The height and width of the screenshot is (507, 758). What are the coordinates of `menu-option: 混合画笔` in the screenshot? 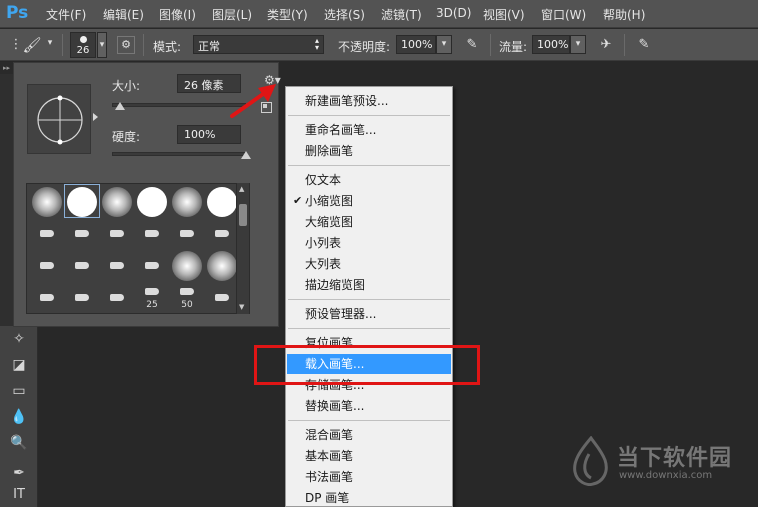 It's located at (369, 435).